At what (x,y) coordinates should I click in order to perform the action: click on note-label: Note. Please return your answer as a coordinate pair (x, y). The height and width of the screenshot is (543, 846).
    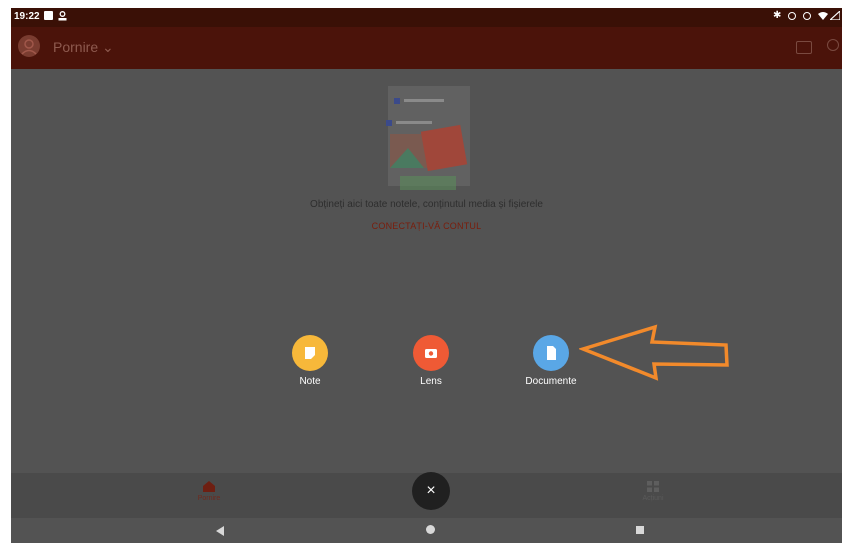
    Looking at the image, I should click on (310, 381).